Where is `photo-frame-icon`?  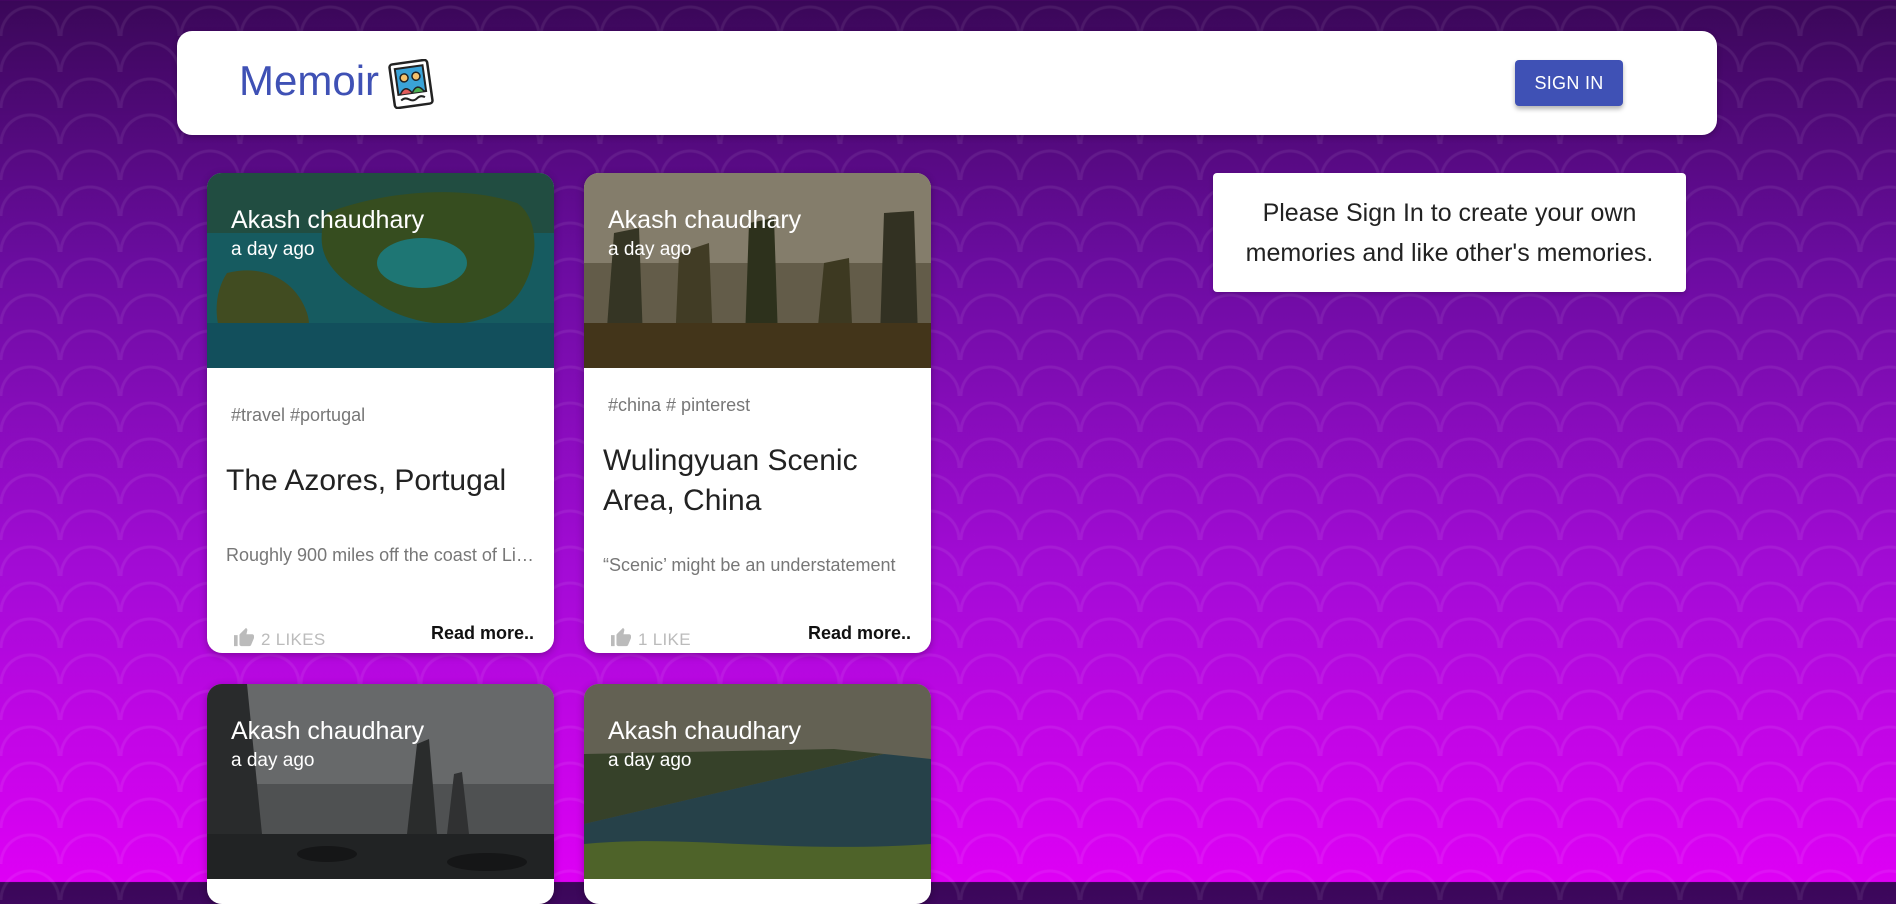 photo-frame-icon is located at coordinates (411, 84).